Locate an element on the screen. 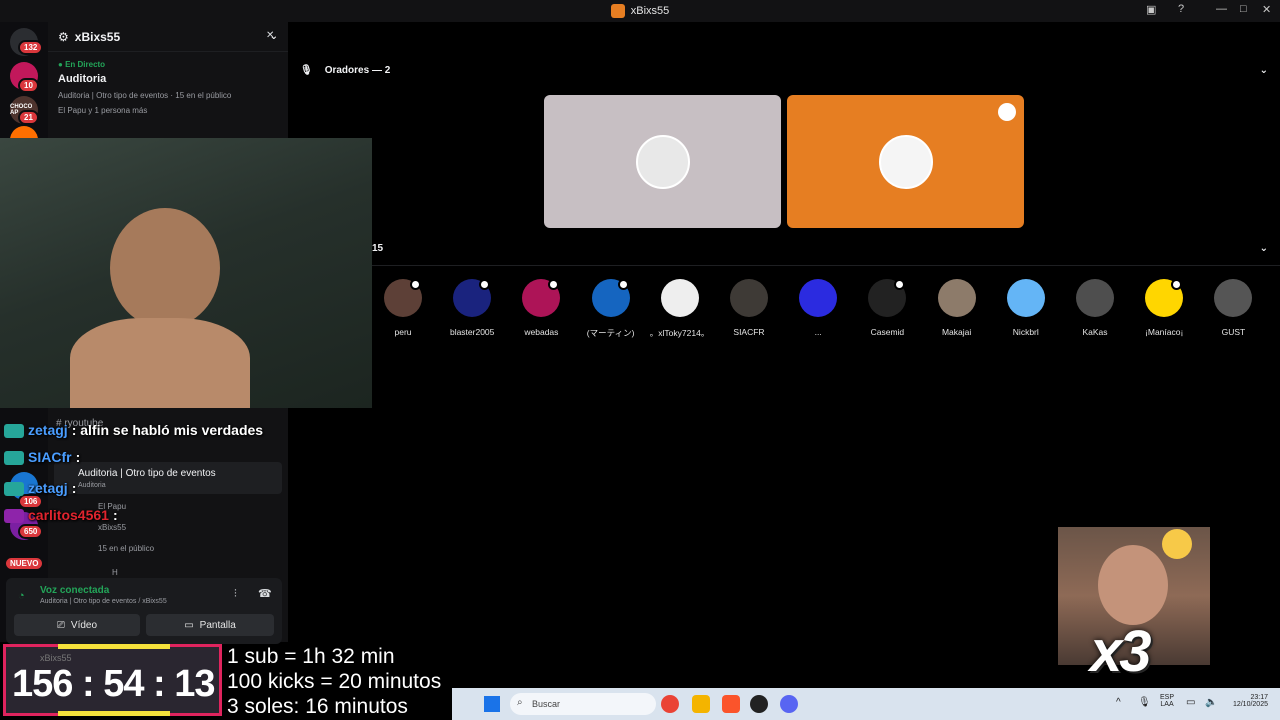  timer-stripe-top is located at coordinates (114, 646).